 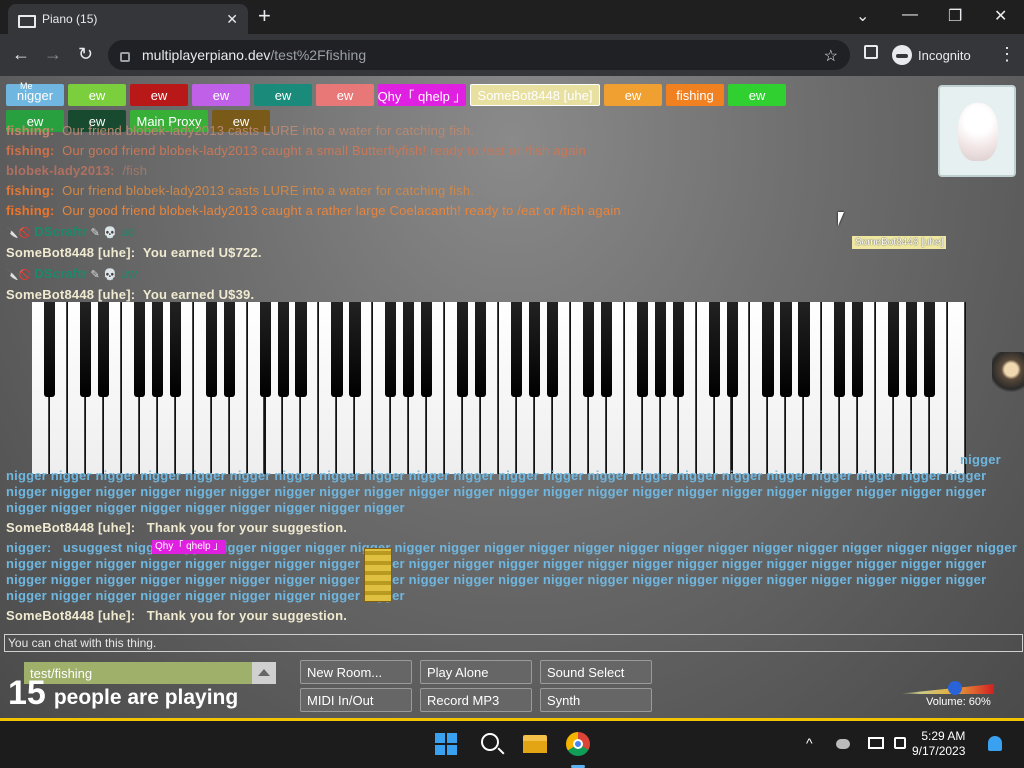 I want to click on lock-icon, so click(x=125, y=57).